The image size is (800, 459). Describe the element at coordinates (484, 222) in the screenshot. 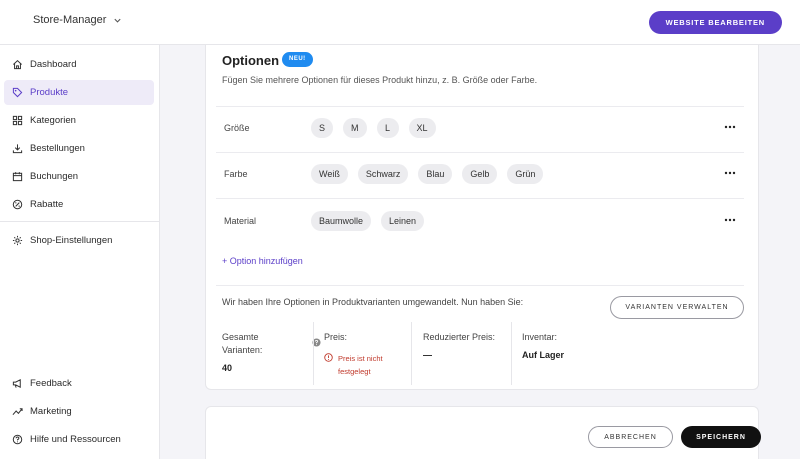

I see `option-row-material: Material Baumwolle Leinen` at that location.